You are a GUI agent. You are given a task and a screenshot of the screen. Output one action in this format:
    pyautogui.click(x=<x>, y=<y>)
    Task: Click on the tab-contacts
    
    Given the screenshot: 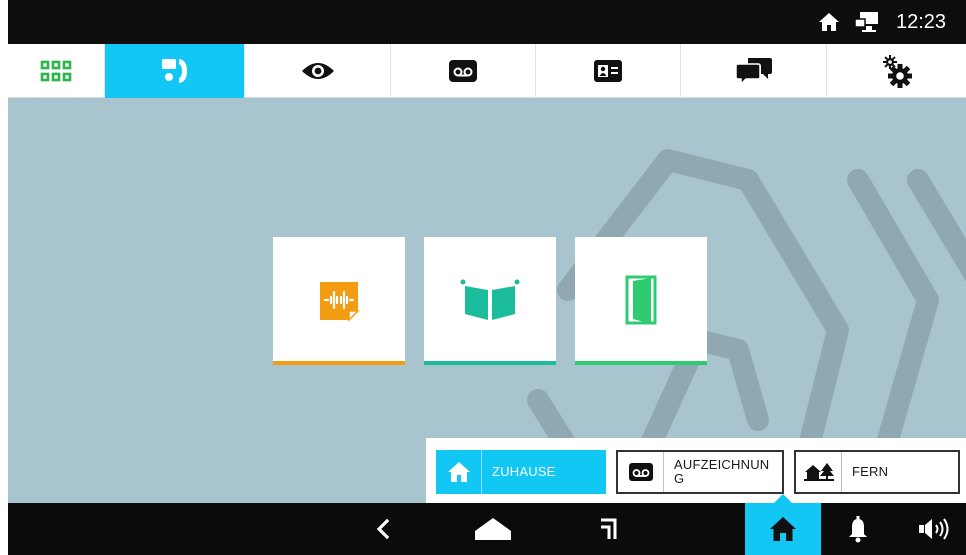 What is the action you would take?
    pyautogui.click(x=608, y=71)
    